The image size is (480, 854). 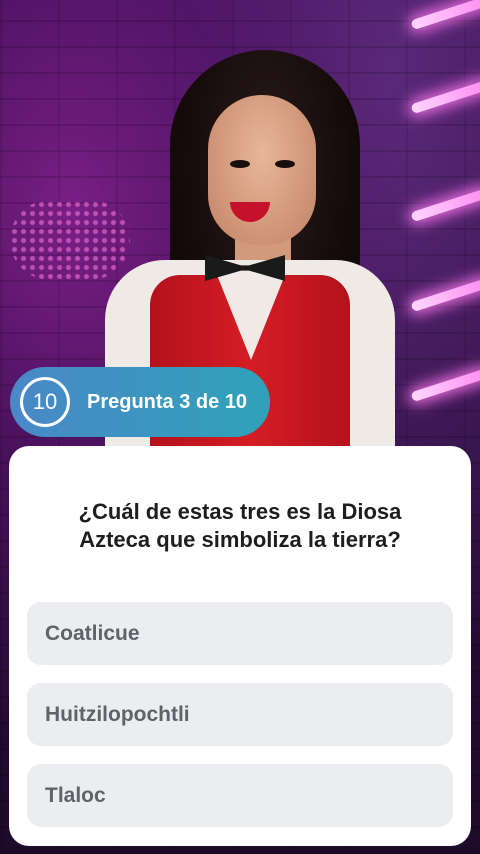 What do you see at coordinates (45, 402) in the screenshot?
I see `countdown-timer: 10` at bounding box center [45, 402].